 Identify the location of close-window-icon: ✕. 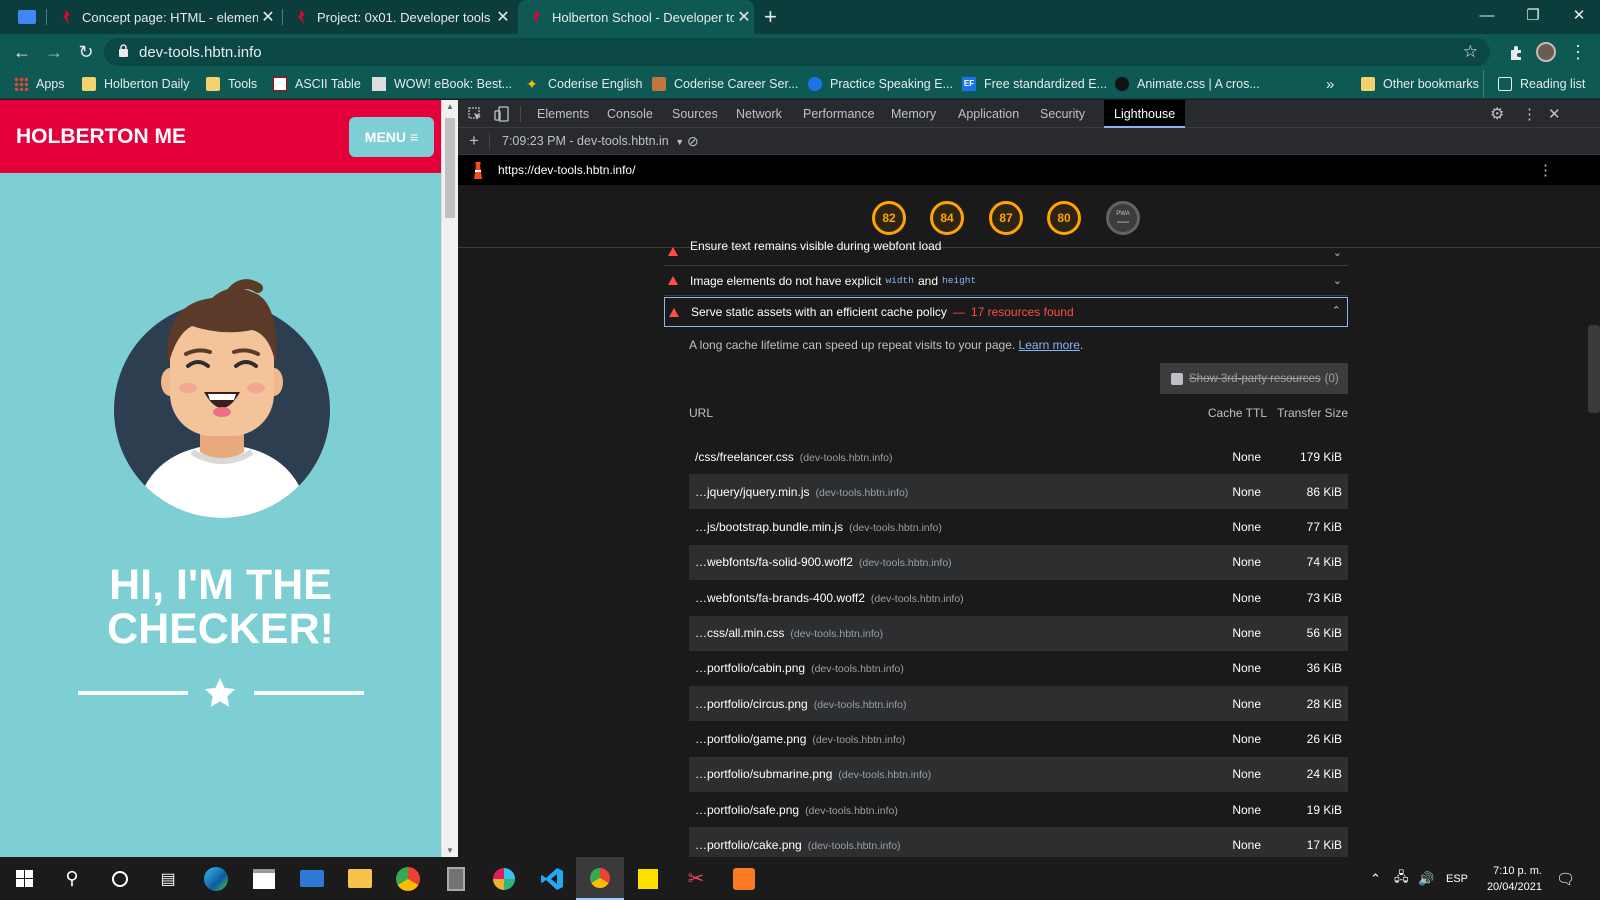
(1578, 15).